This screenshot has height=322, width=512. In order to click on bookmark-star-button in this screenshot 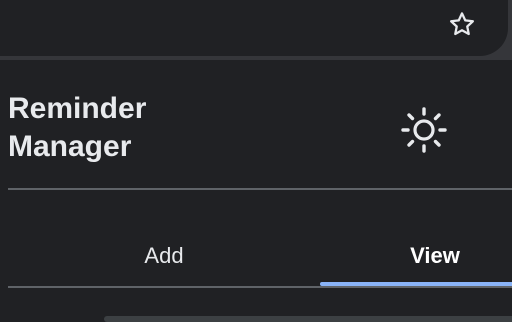, I will do `click(462, 24)`.